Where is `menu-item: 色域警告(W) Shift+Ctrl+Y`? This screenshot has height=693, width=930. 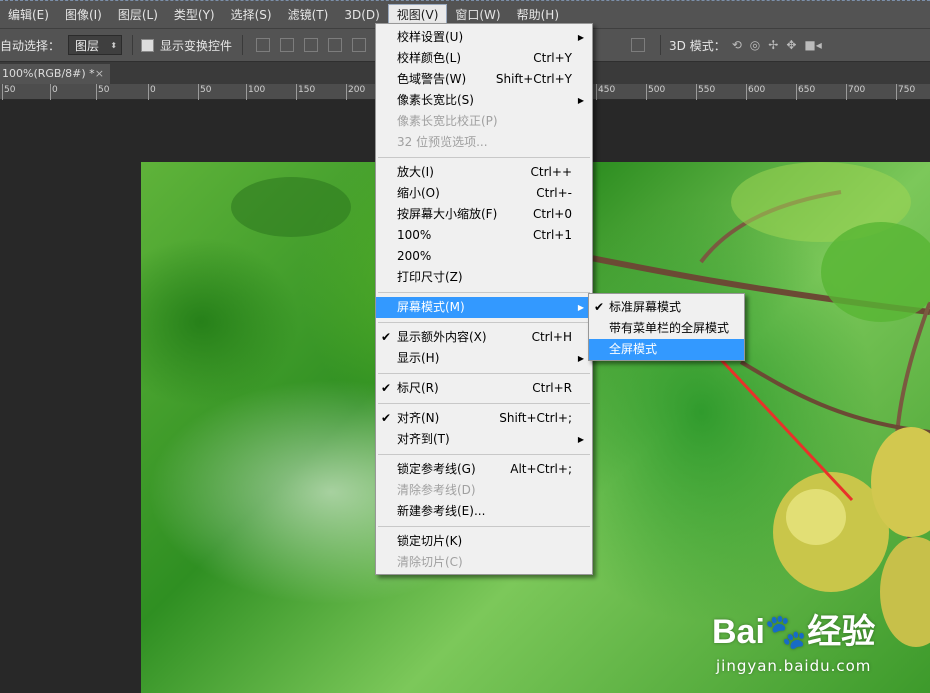 menu-item: 色域警告(W) Shift+Ctrl+Y is located at coordinates (484, 79).